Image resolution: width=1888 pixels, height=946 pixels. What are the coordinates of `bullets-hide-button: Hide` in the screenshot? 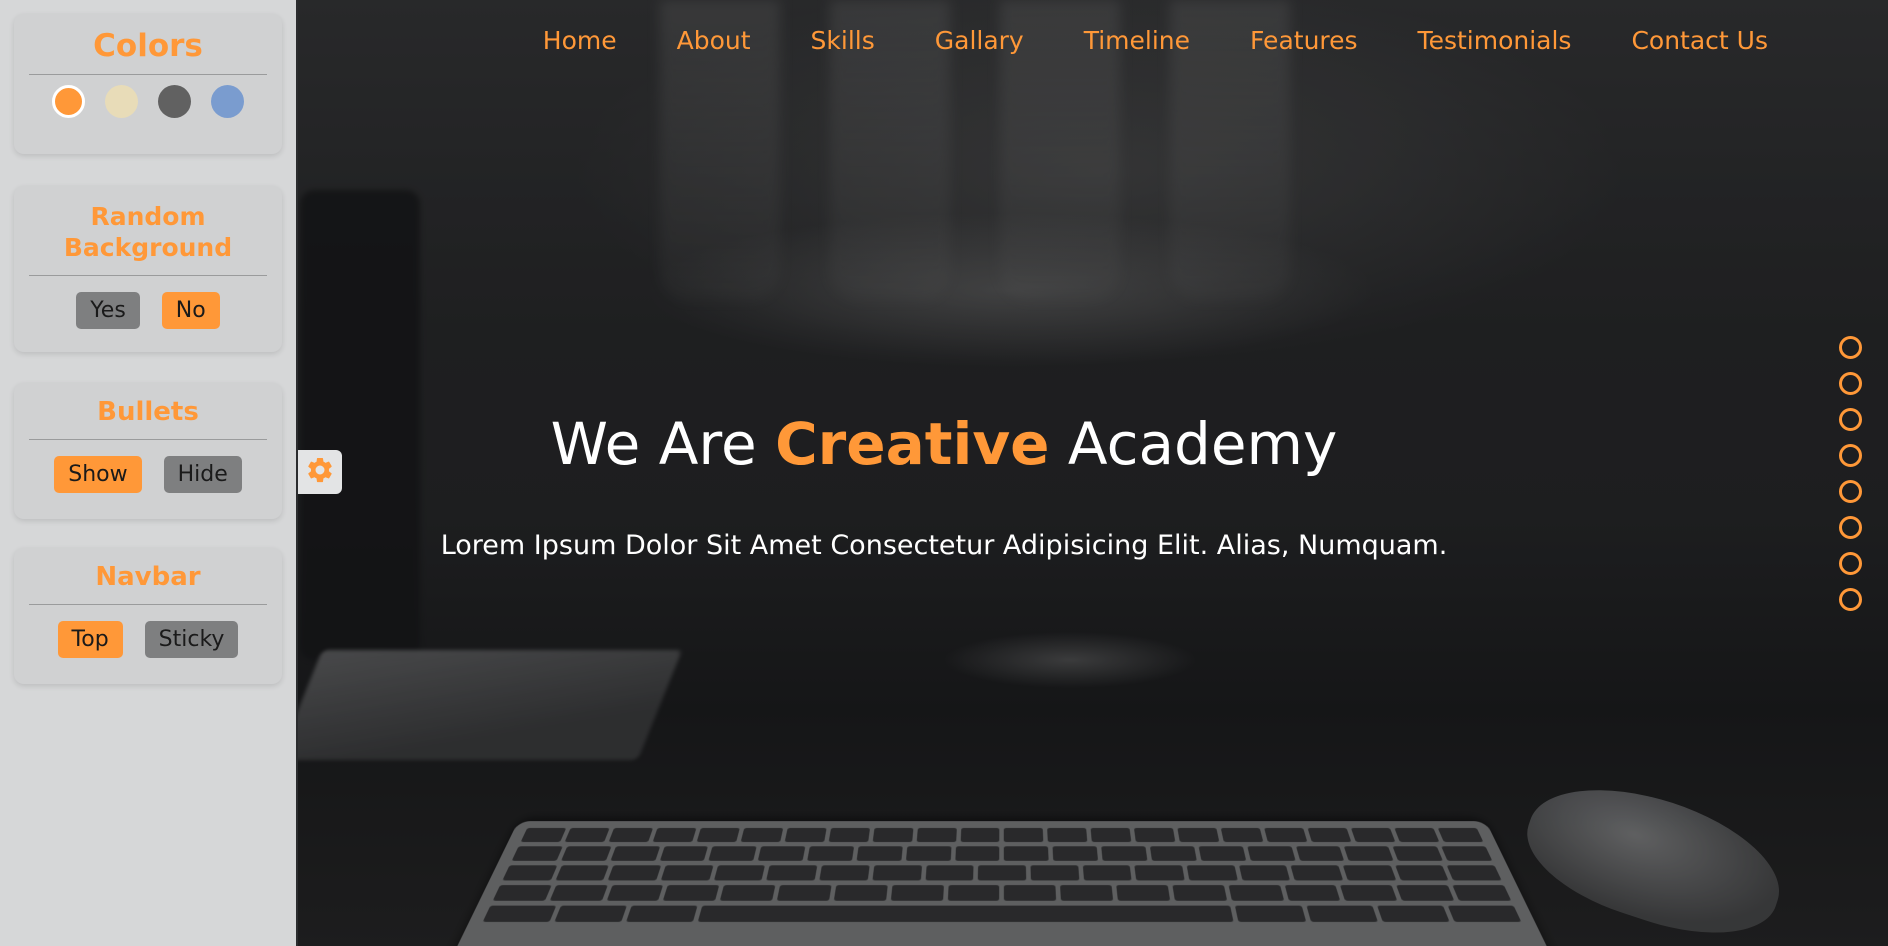 It's located at (203, 474).